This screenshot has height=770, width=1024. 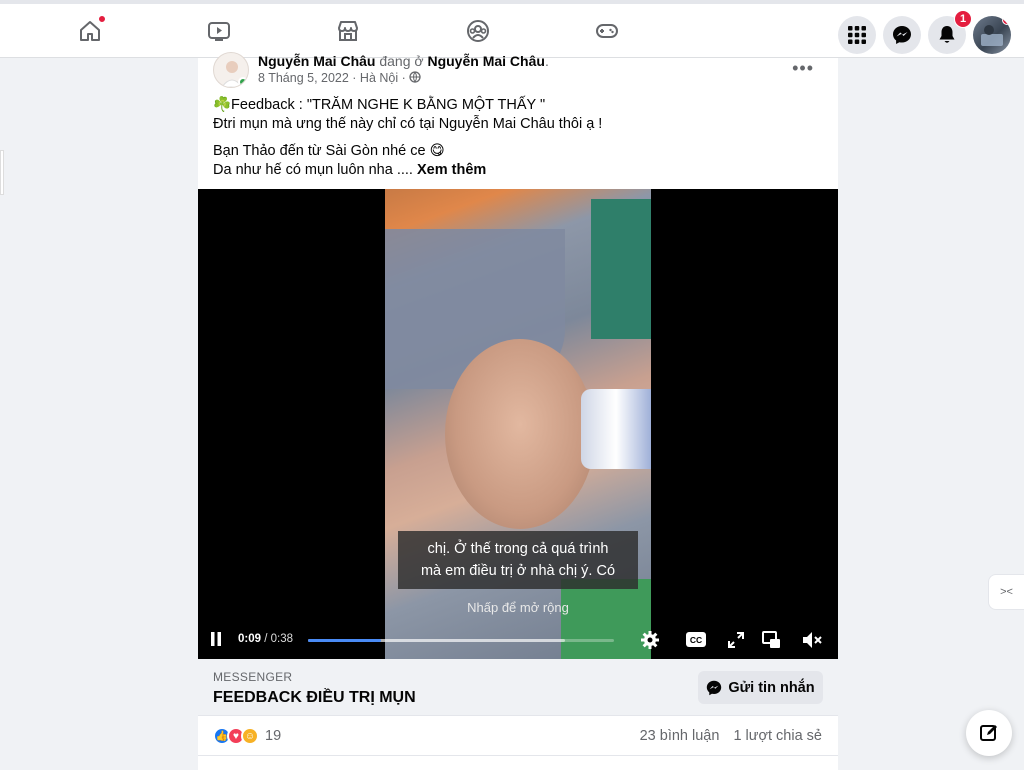 I want to click on svg-text: CC, so click(x=696, y=640).